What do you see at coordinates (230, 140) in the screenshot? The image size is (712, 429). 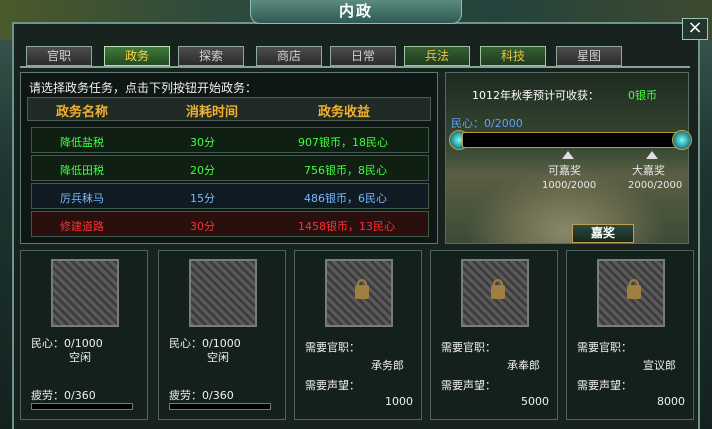 I see `task-row: 降低盐税 30分 907银币，18民心` at bounding box center [230, 140].